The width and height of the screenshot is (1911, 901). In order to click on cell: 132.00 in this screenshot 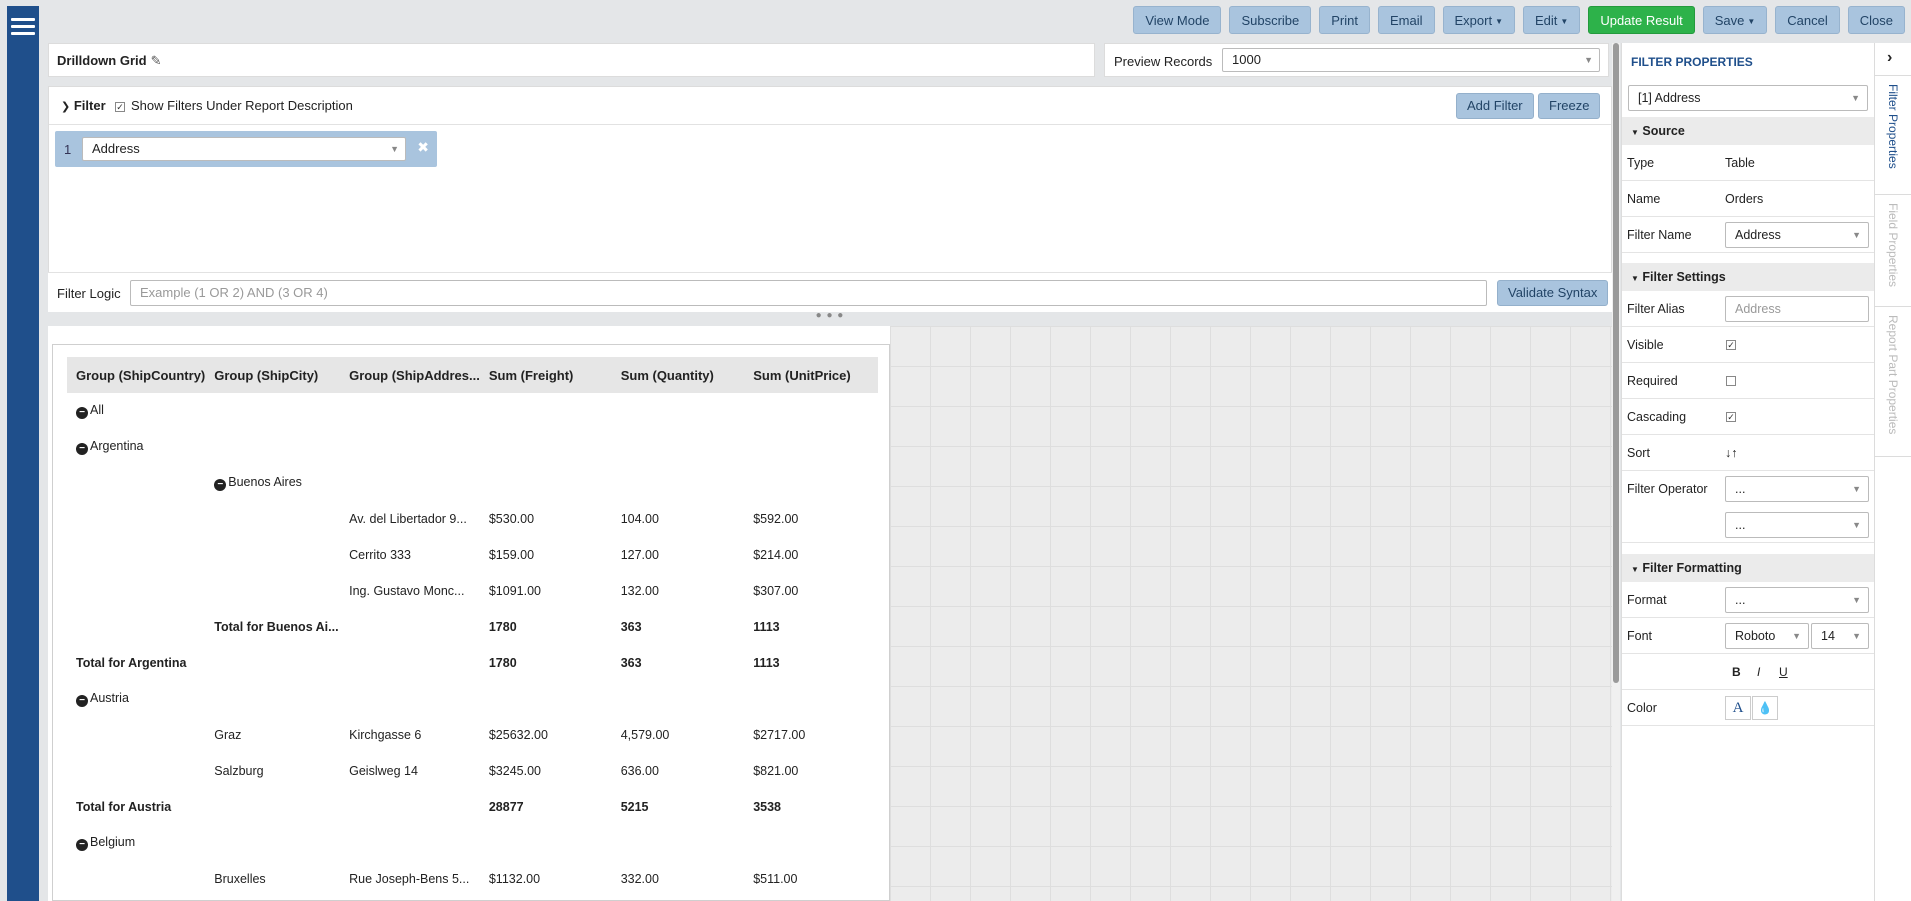, I will do `click(639, 591)`.